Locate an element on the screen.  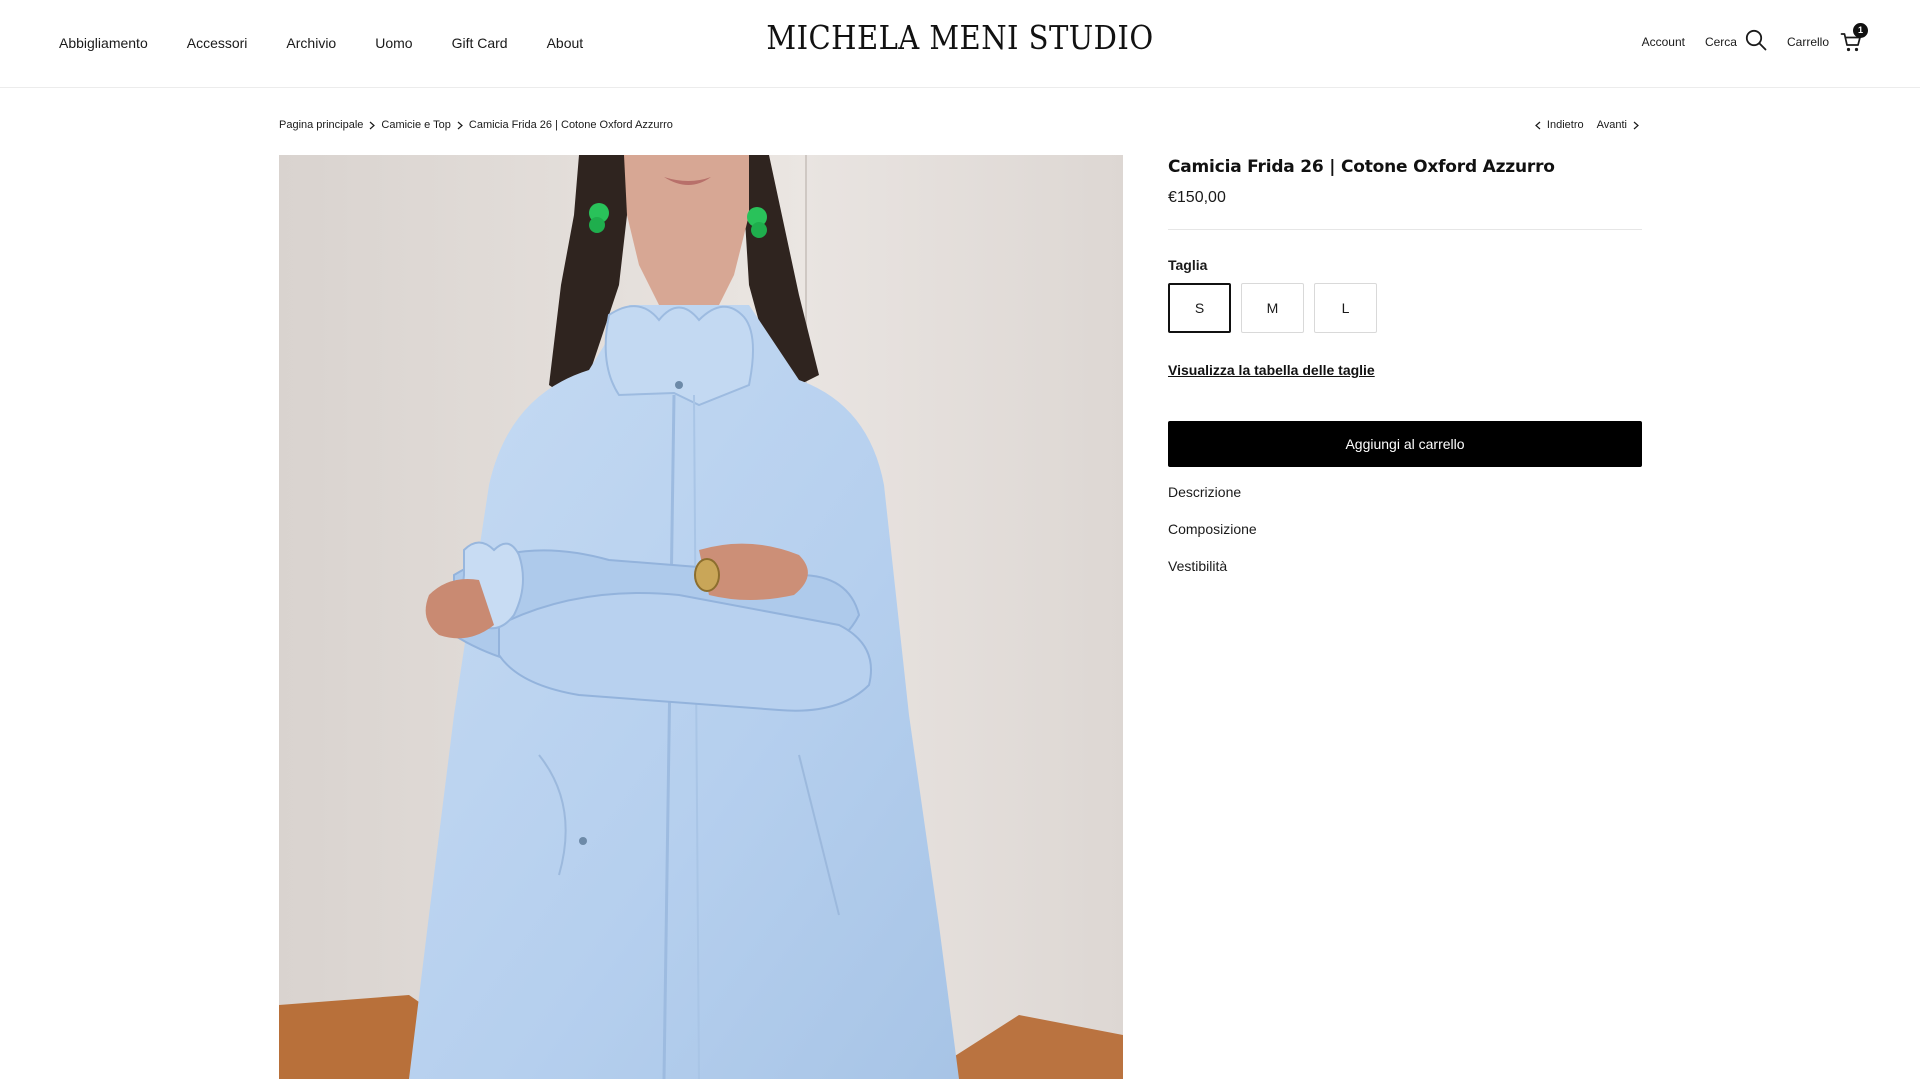
search-label: Cerca is located at coordinates (1720, 42).